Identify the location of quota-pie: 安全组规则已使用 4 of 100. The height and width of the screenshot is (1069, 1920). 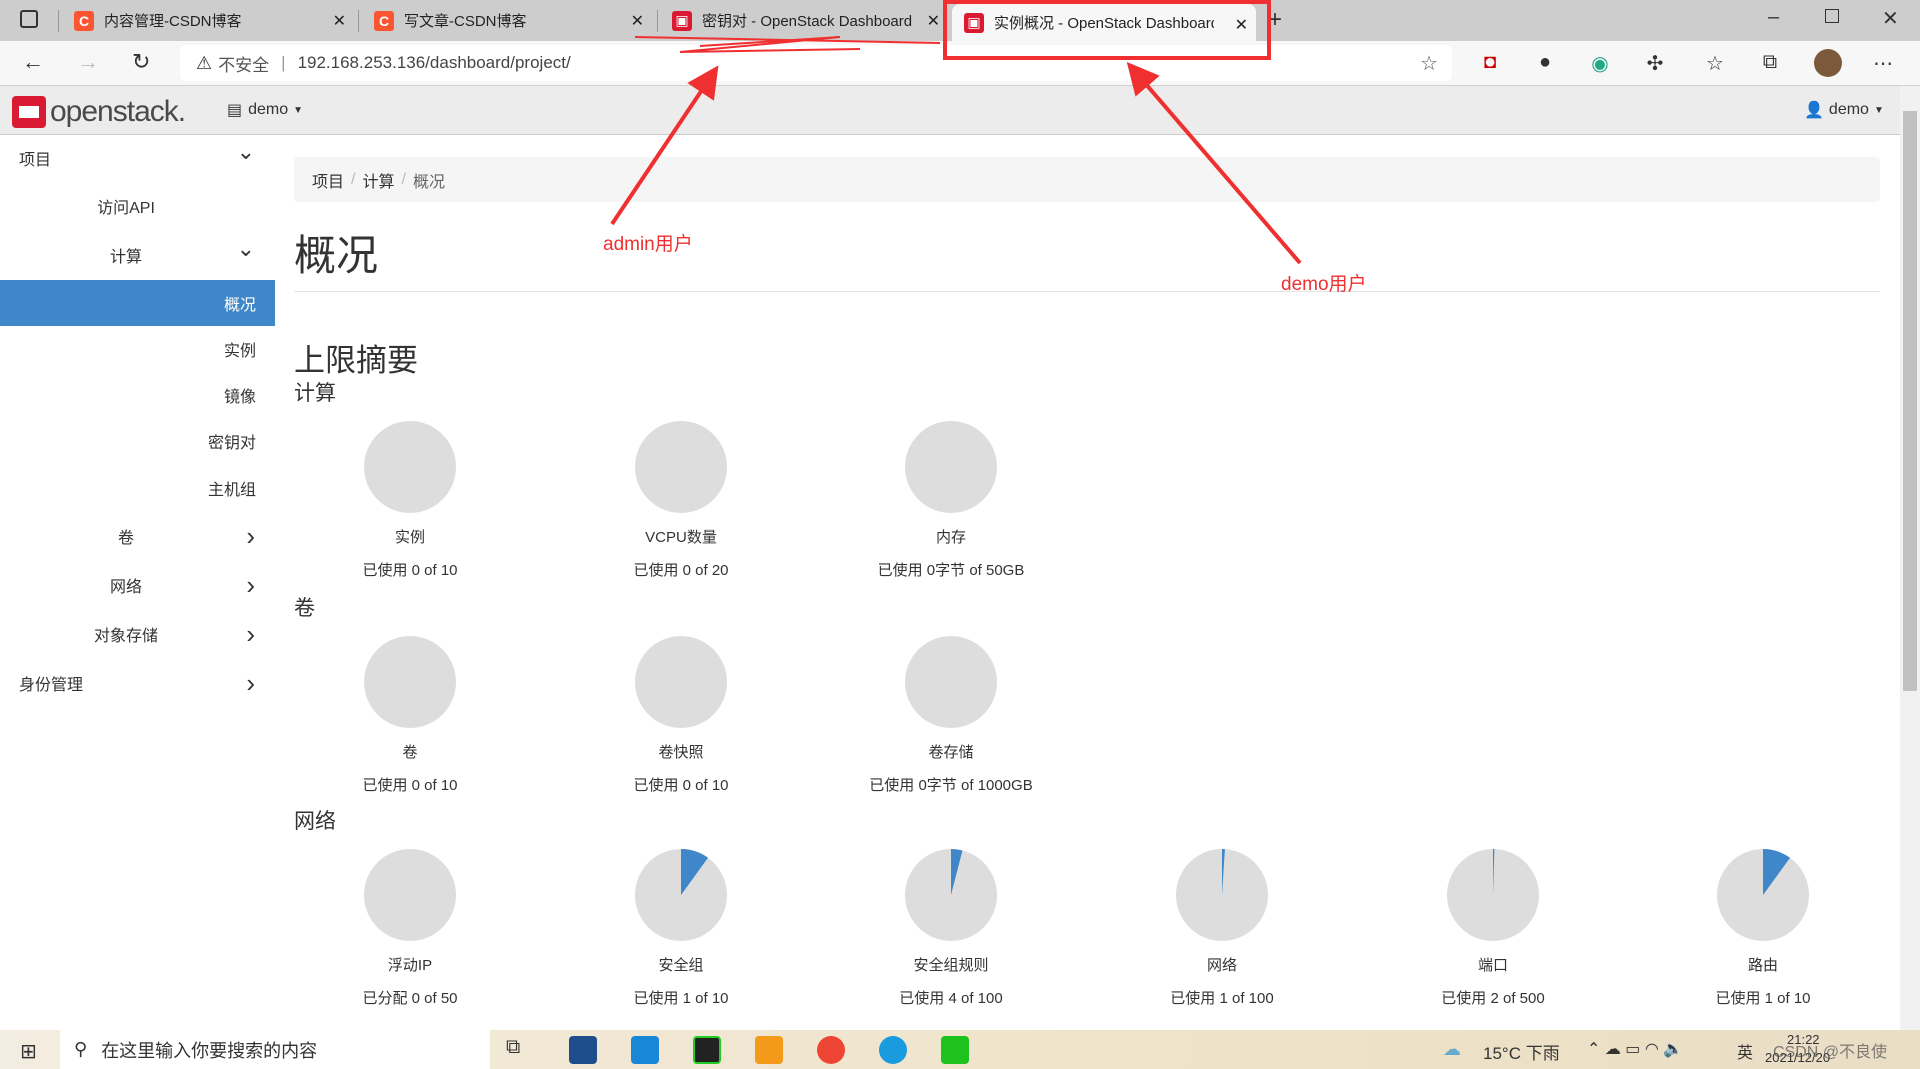
(951, 928).